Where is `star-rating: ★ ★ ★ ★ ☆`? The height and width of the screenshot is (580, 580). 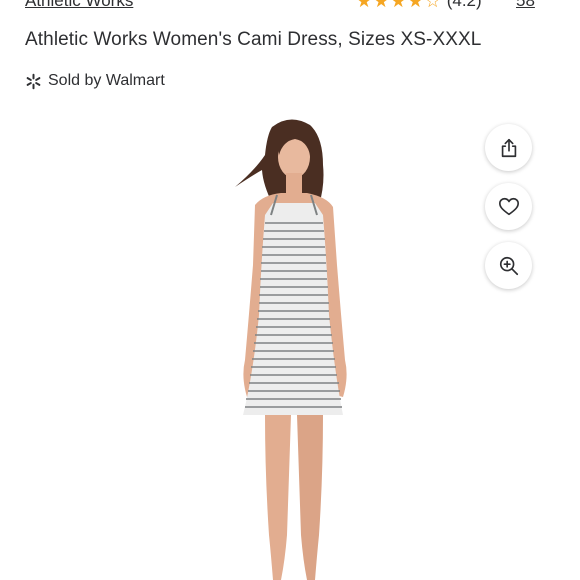 star-rating: ★ ★ ★ ★ ☆ is located at coordinates (398, 5).